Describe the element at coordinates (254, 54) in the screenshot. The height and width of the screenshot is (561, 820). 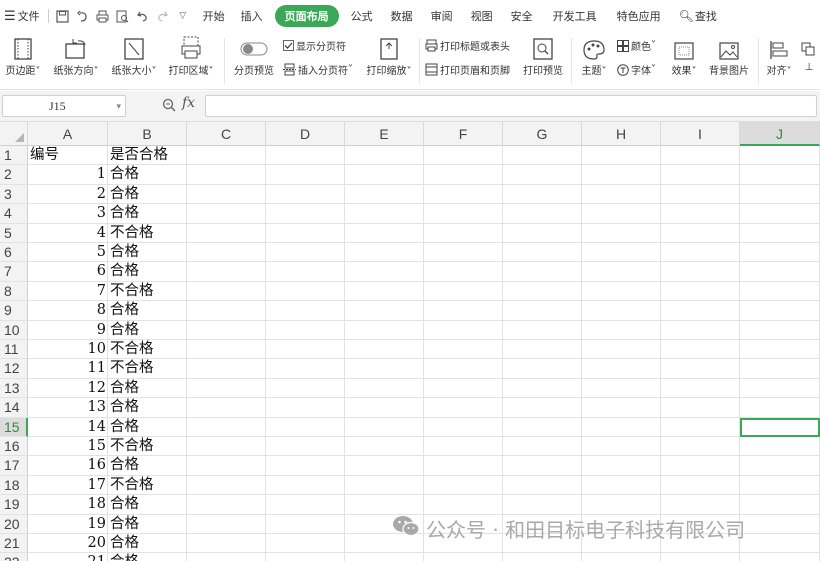
I see `page-break-preview-button: 分页预览` at that location.